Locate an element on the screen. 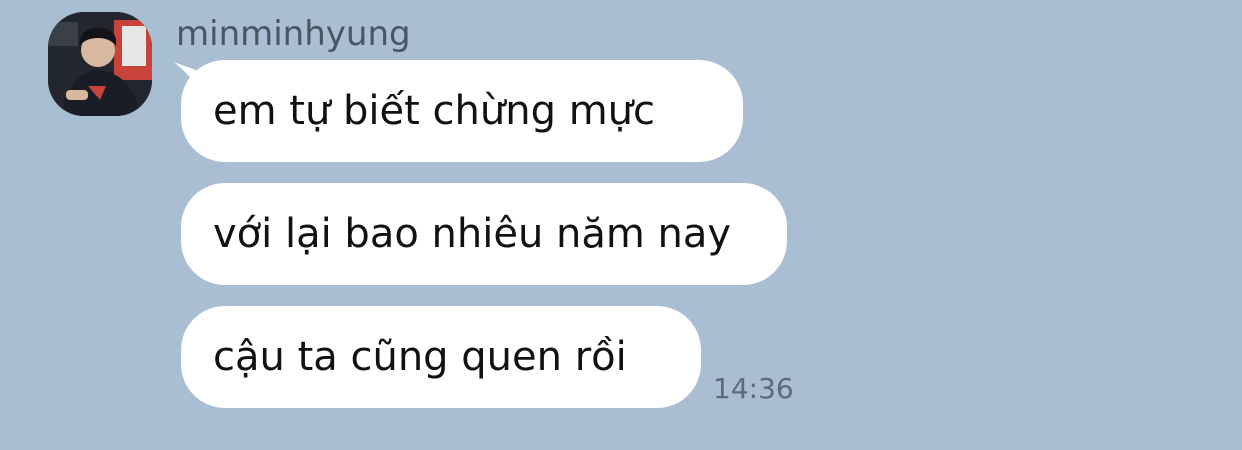  message-bubble: với lại bao nhiêu năm nay is located at coordinates (484, 234).